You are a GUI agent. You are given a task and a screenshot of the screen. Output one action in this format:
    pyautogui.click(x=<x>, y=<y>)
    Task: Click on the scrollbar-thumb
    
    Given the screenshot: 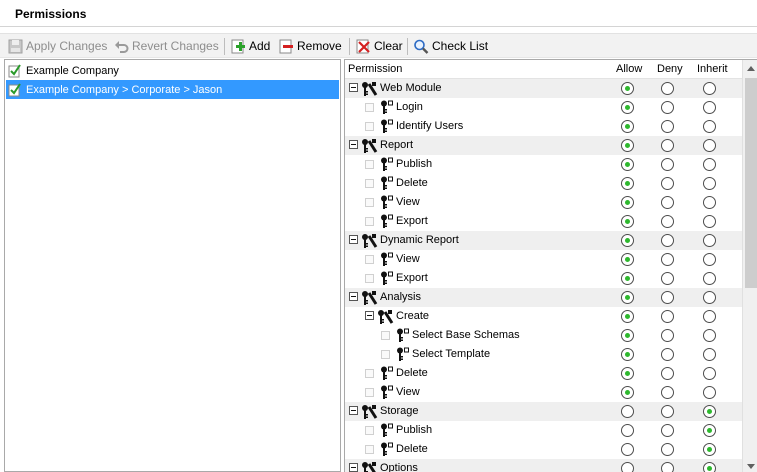 What is the action you would take?
    pyautogui.click(x=751, y=183)
    